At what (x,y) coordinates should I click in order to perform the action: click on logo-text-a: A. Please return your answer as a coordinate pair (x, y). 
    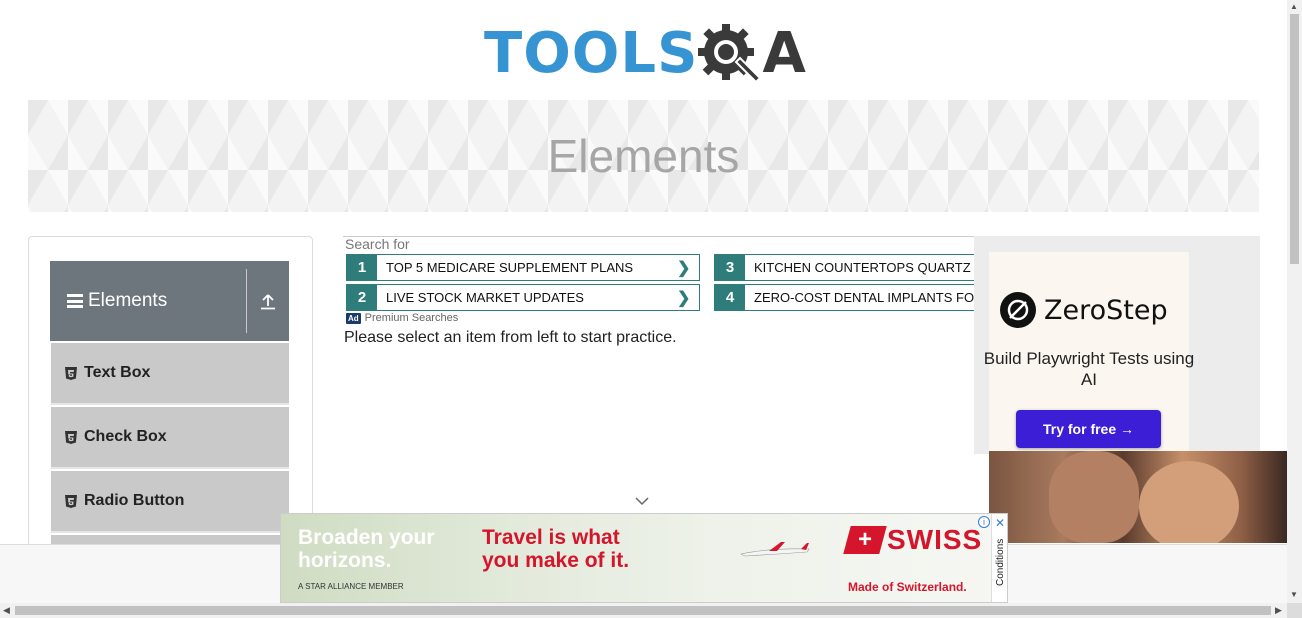
    Looking at the image, I should click on (784, 53).